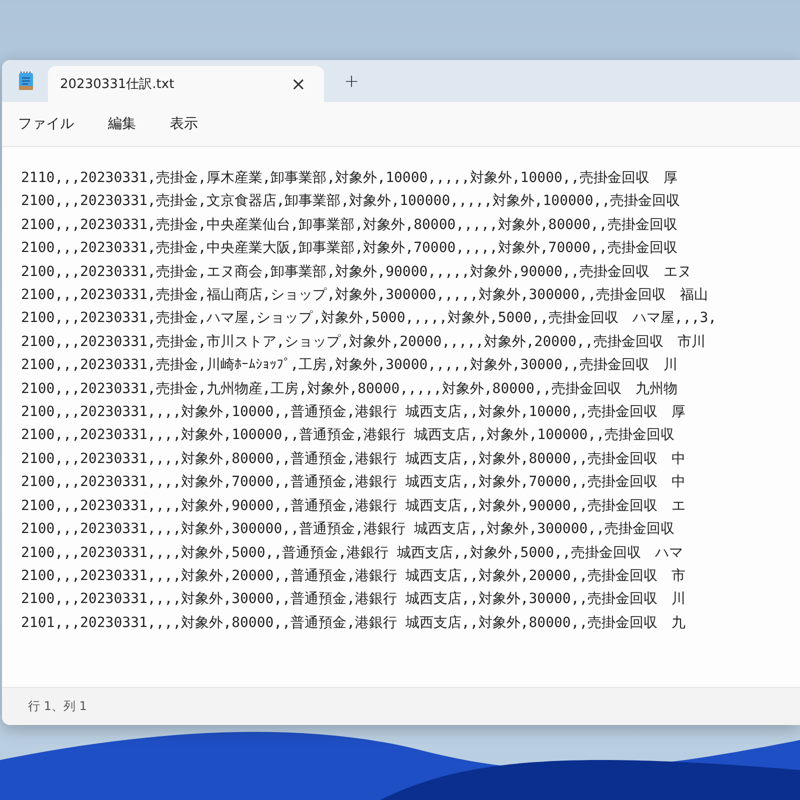  I want to click on text-line: 2100,,,20230331,売掛金,中央産業仙台,卸事業部,対象外,80000,,,,,対象外,80000,,売掛金回収, so click(349, 225).